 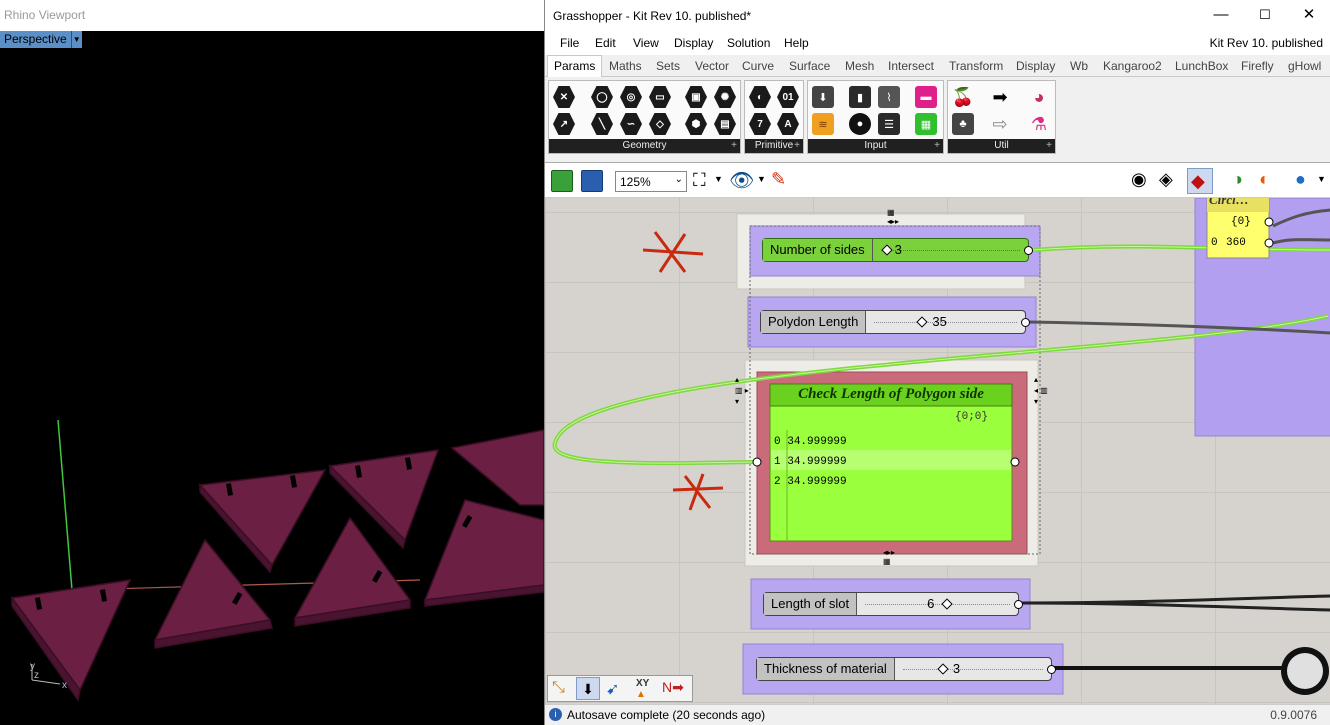 What do you see at coordinates (1000, 97) in the screenshot?
I see `arrow-right-icon: ➡` at bounding box center [1000, 97].